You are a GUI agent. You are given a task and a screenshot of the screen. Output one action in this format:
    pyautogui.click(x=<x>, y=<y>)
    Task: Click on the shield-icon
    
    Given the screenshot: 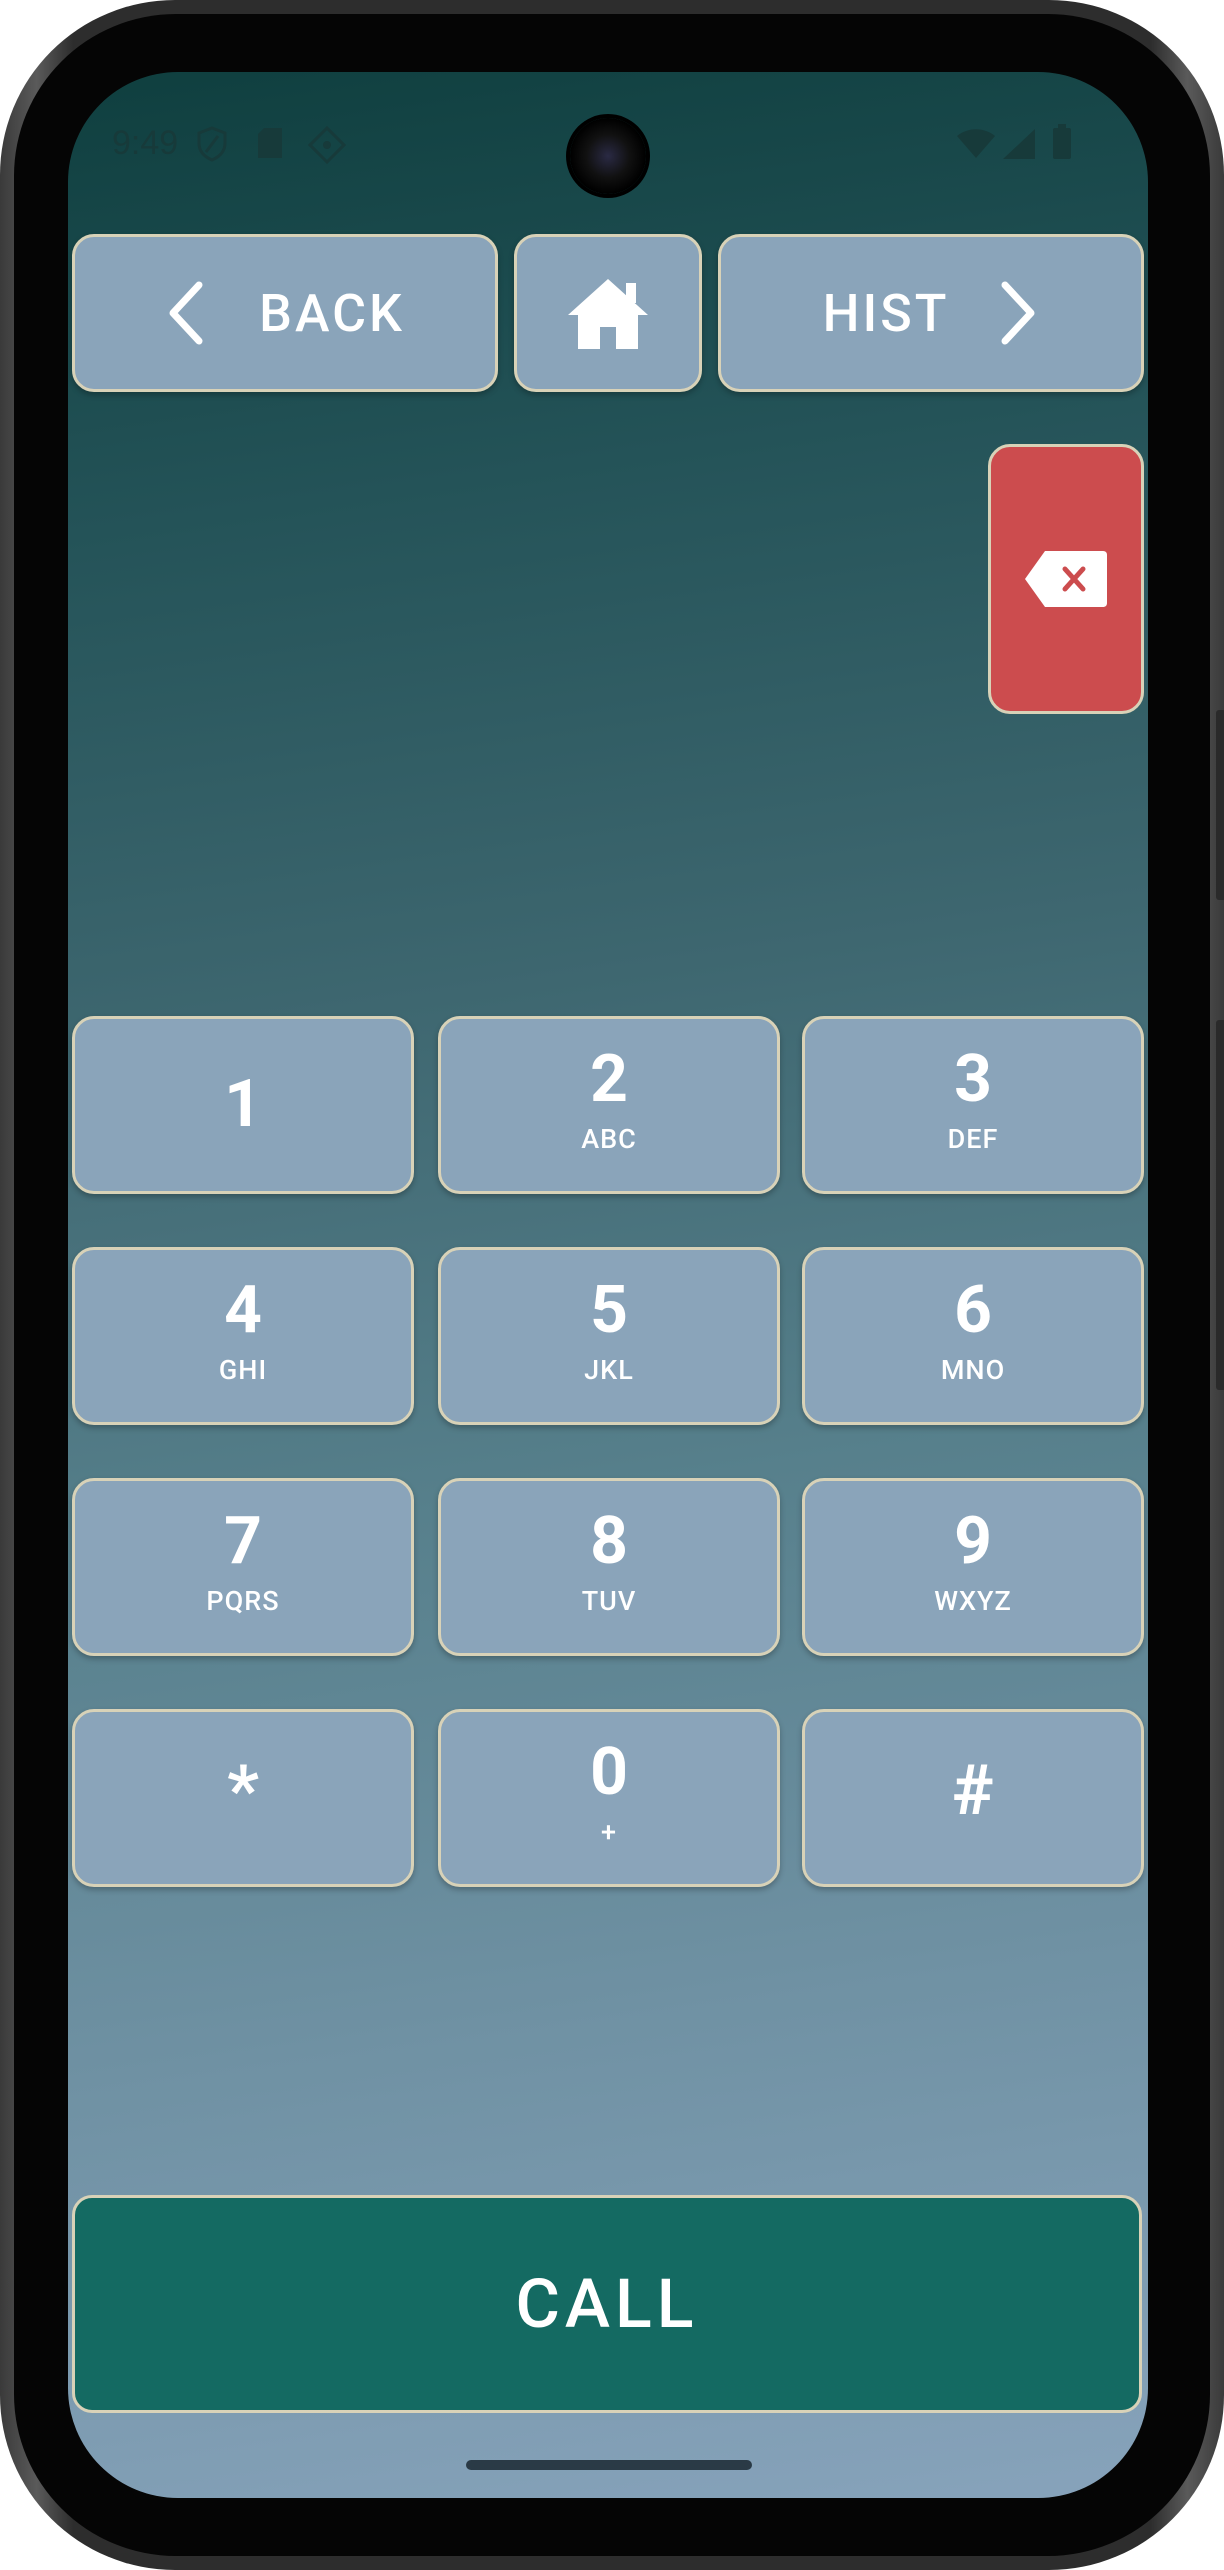 What is the action you would take?
    pyautogui.click(x=212, y=144)
    